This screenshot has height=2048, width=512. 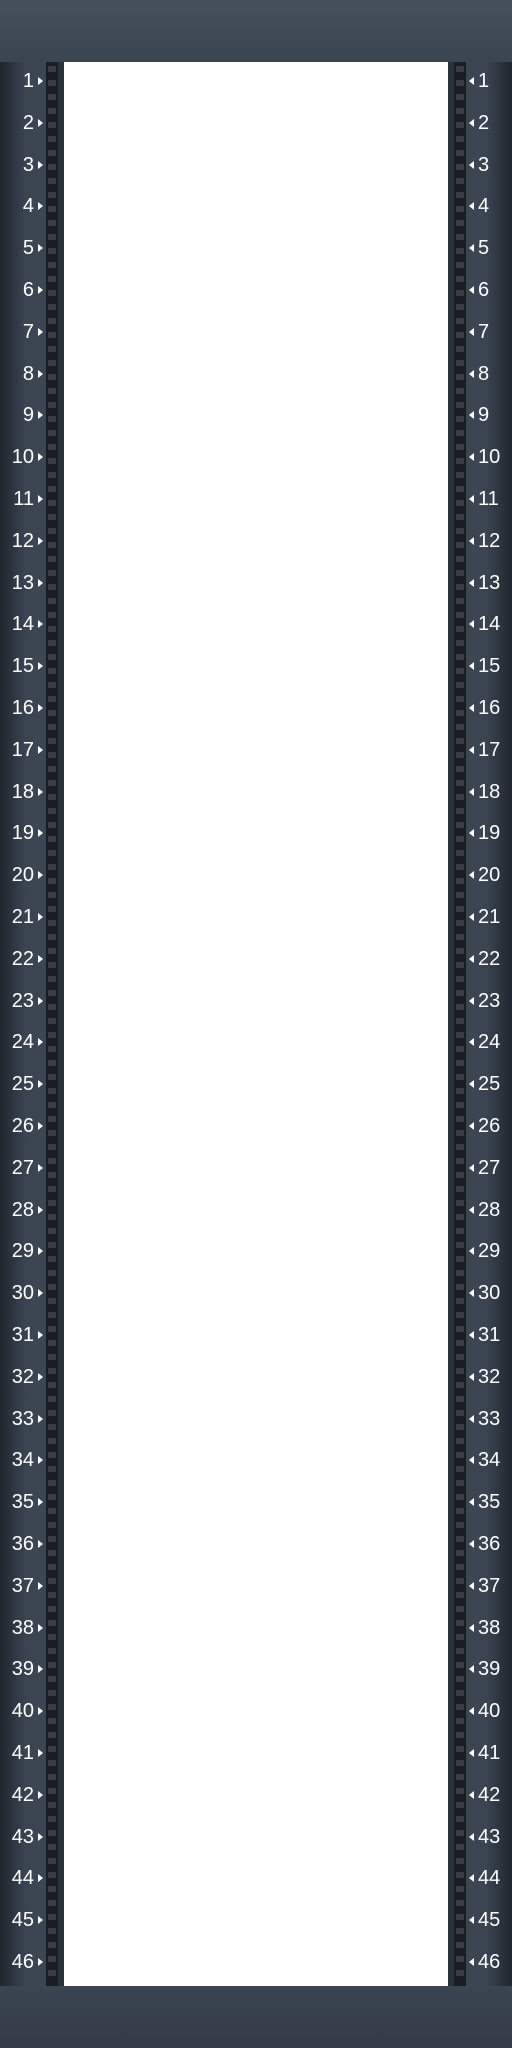 What do you see at coordinates (489, 1753) in the screenshot?
I see `unit-label-right: 41` at bounding box center [489, 1753].